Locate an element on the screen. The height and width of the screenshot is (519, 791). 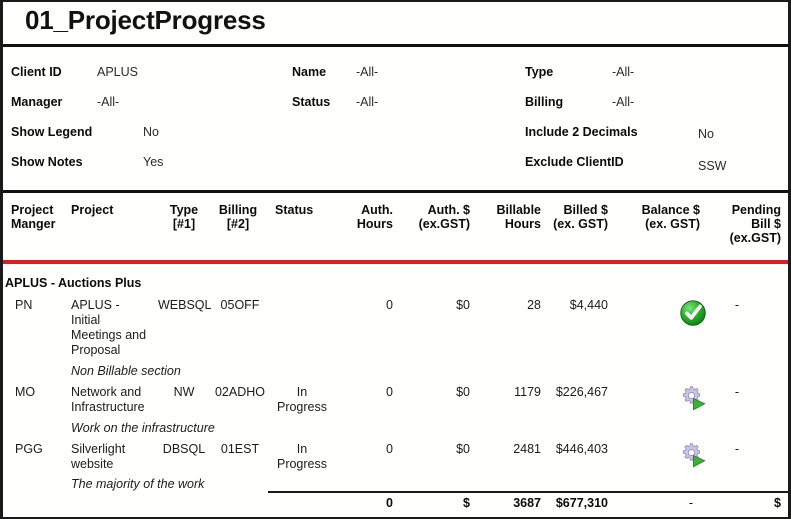
colhead-line1: Billed $ is located at coordinates (585, 210).